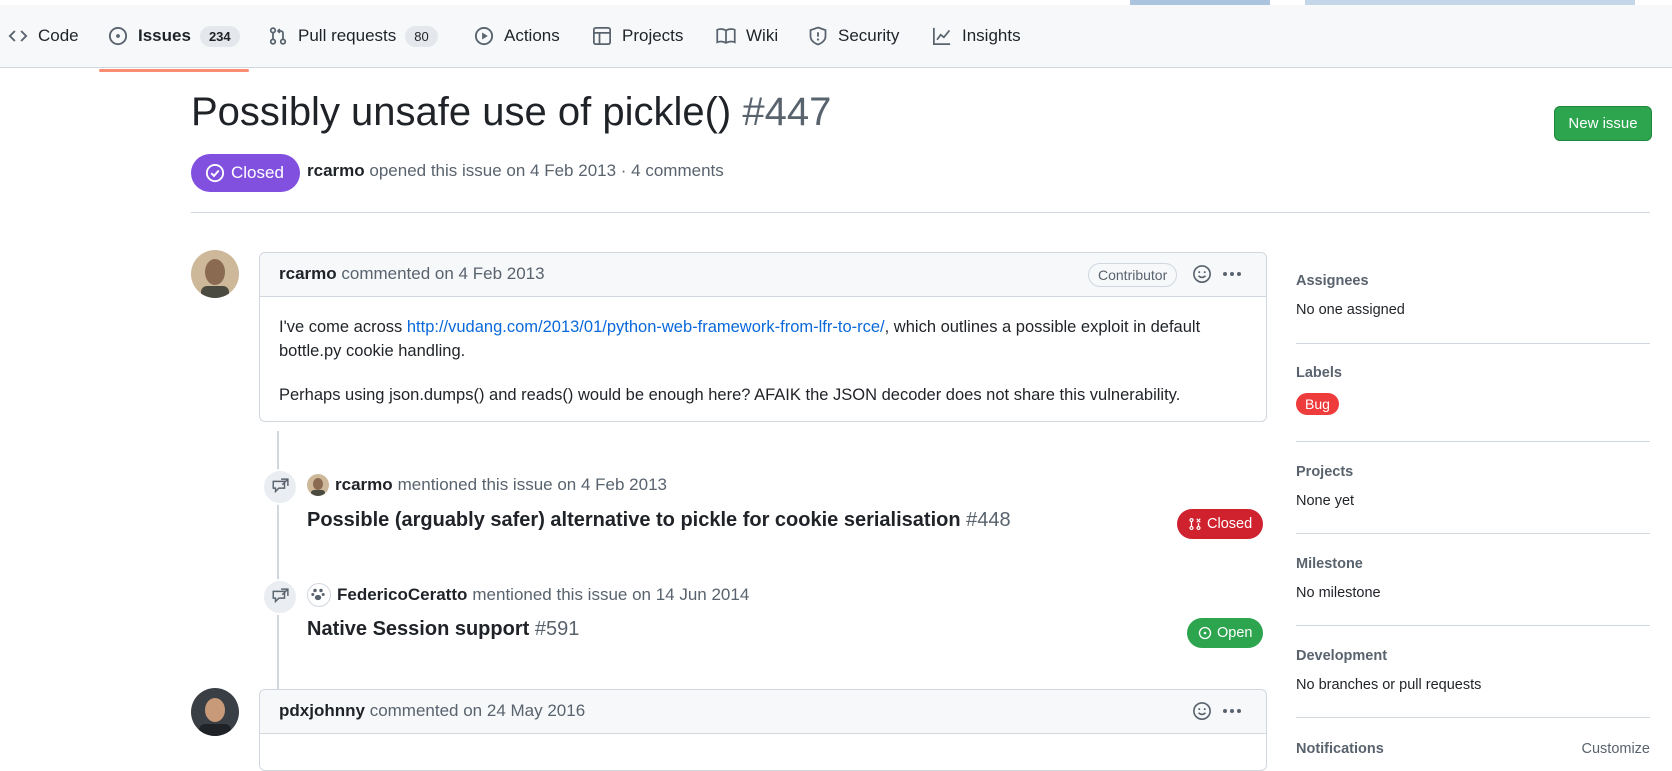 The image size is (1672, 771). Describe the element at coordinates (602, 36) in the screenshot. I see `table-icon` at that location.